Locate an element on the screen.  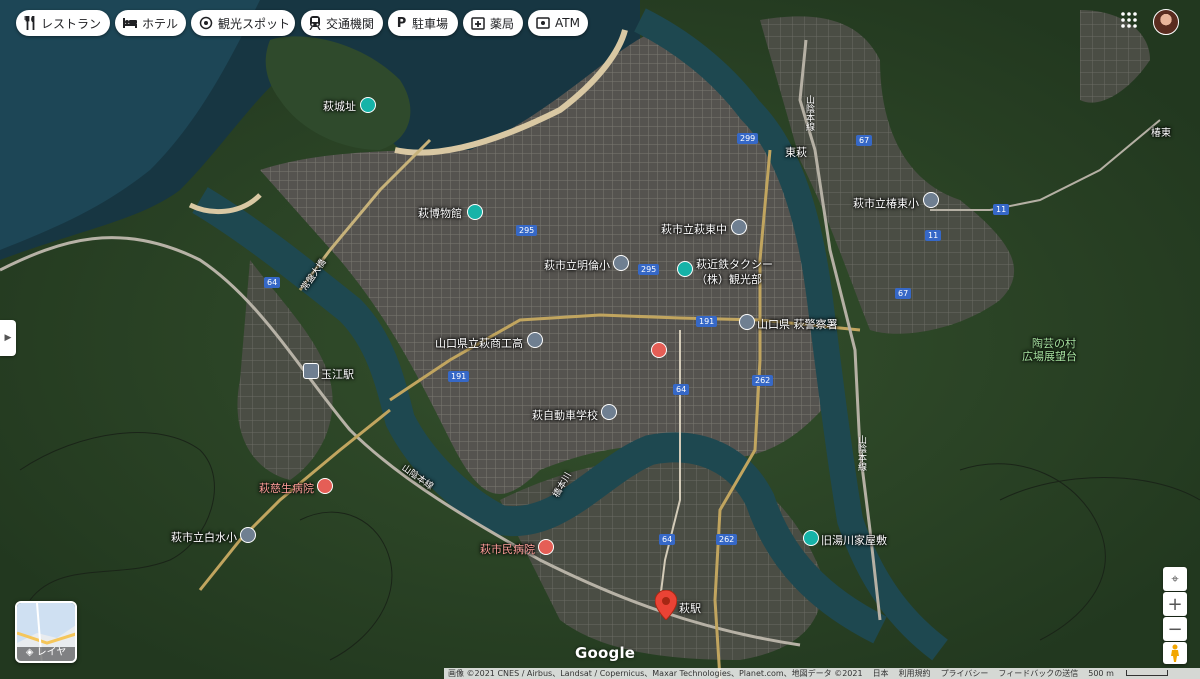
my-location-button: ⌖ is located at coordinates (1175, 579).